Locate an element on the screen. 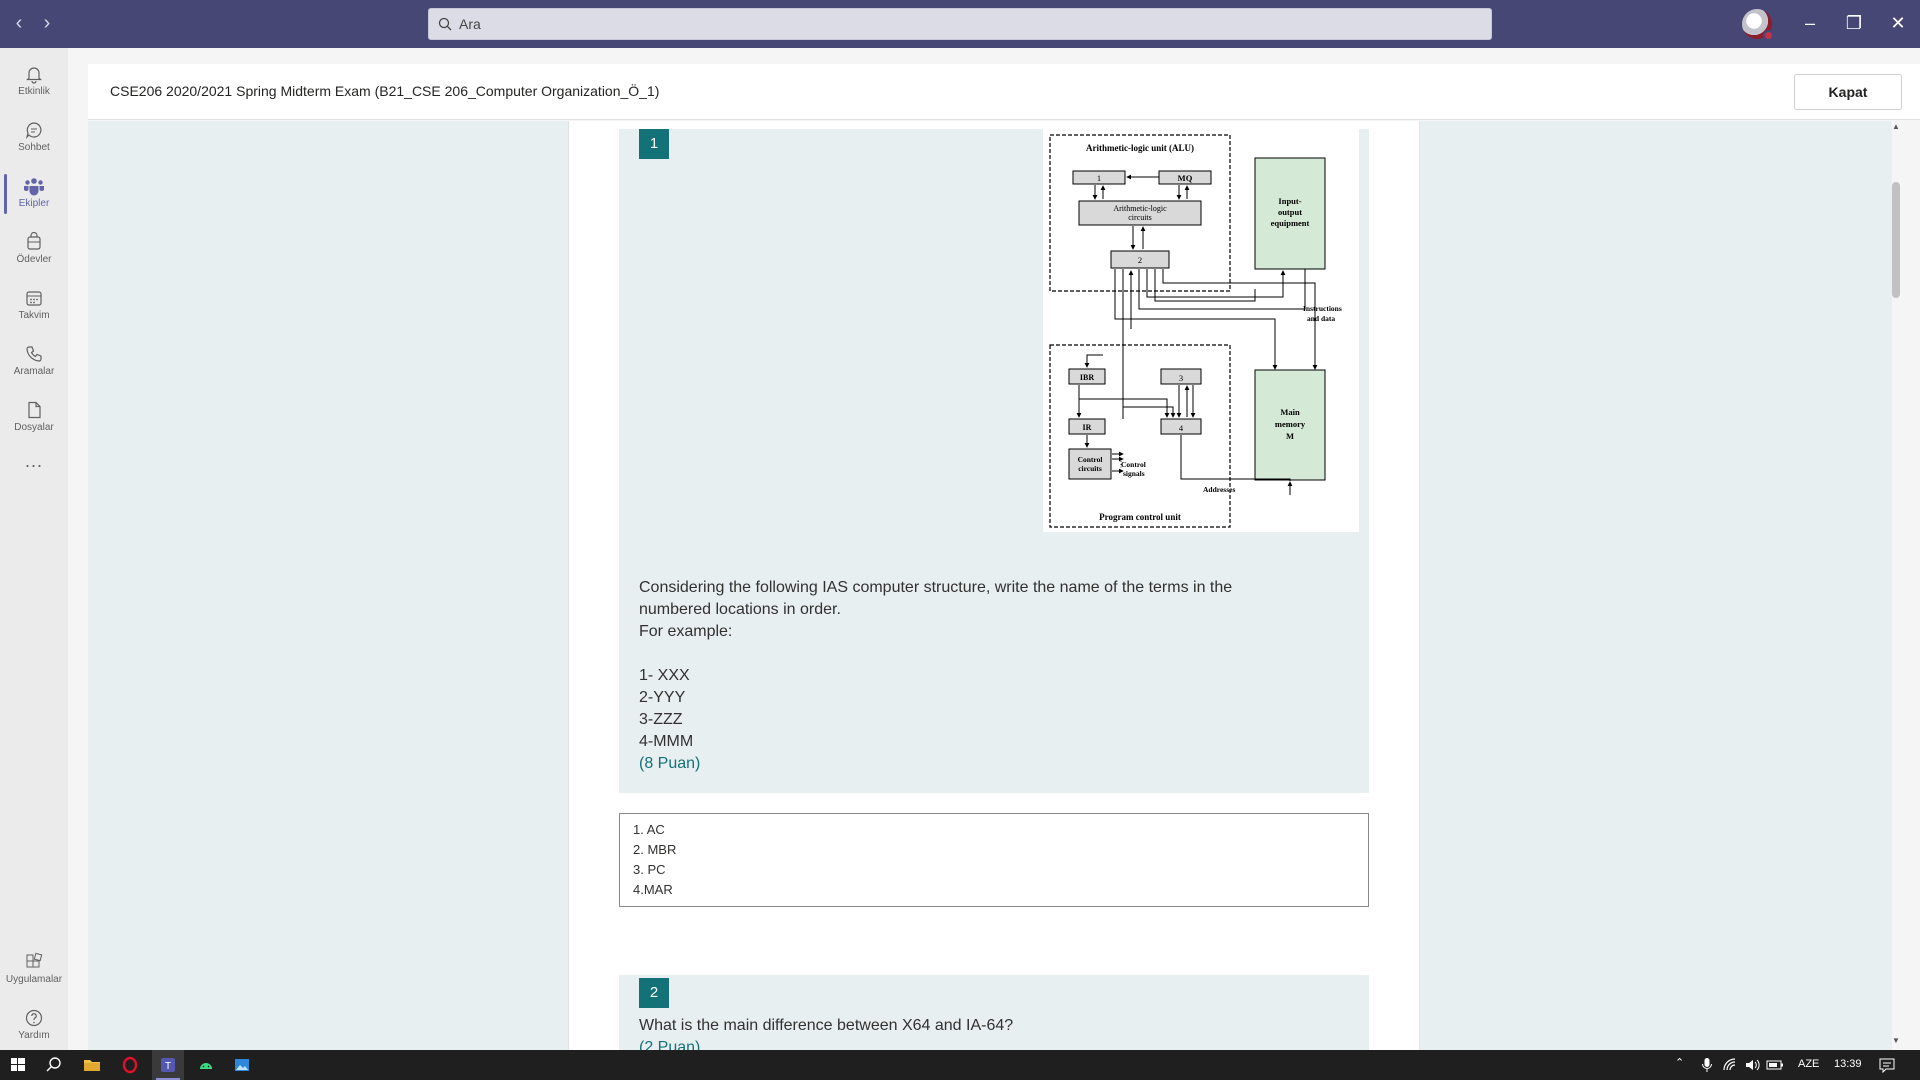 The height and width of the screenshot is (1080, 1920). rail-label: Yardım is located at coordinates (34, 1035).